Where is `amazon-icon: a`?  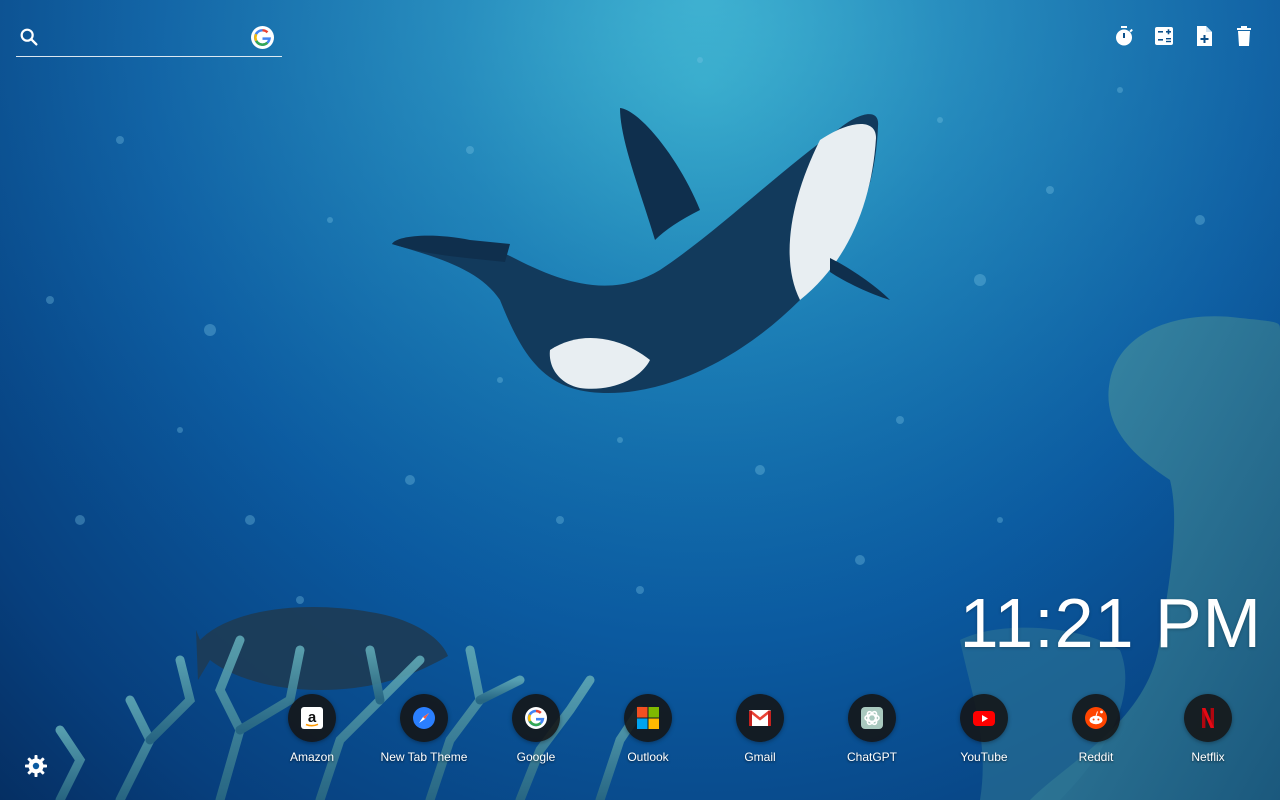 amazon-icon: a is located at coordinates (312, 718).